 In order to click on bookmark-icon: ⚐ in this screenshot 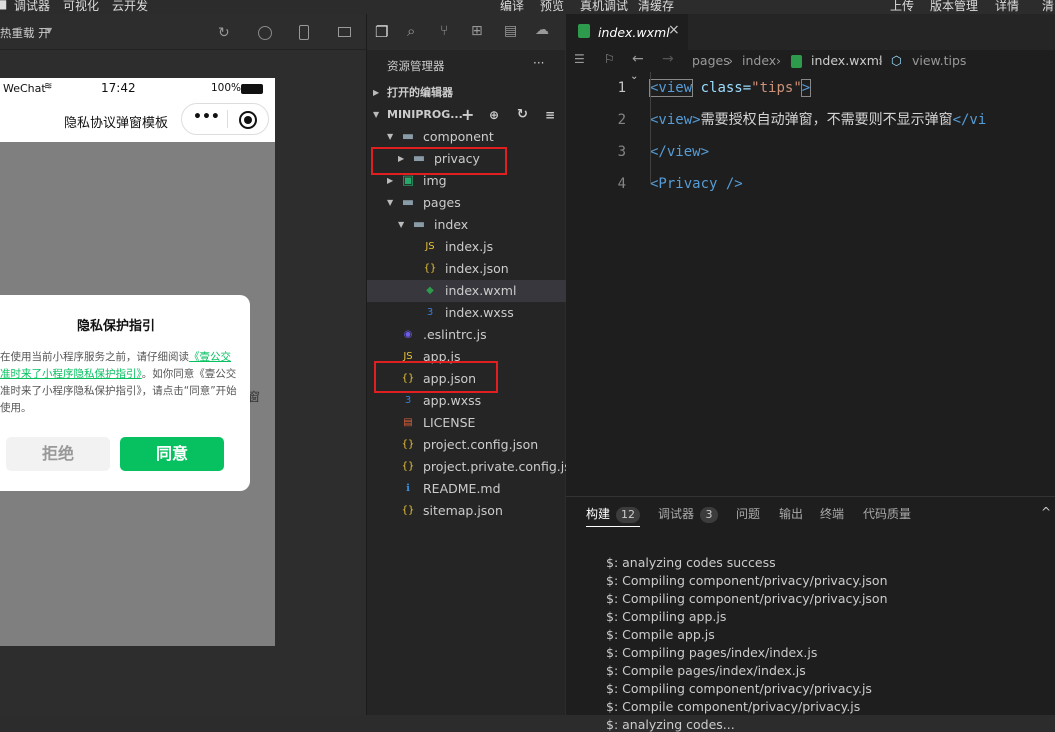, I will do `click(609, 59)`.